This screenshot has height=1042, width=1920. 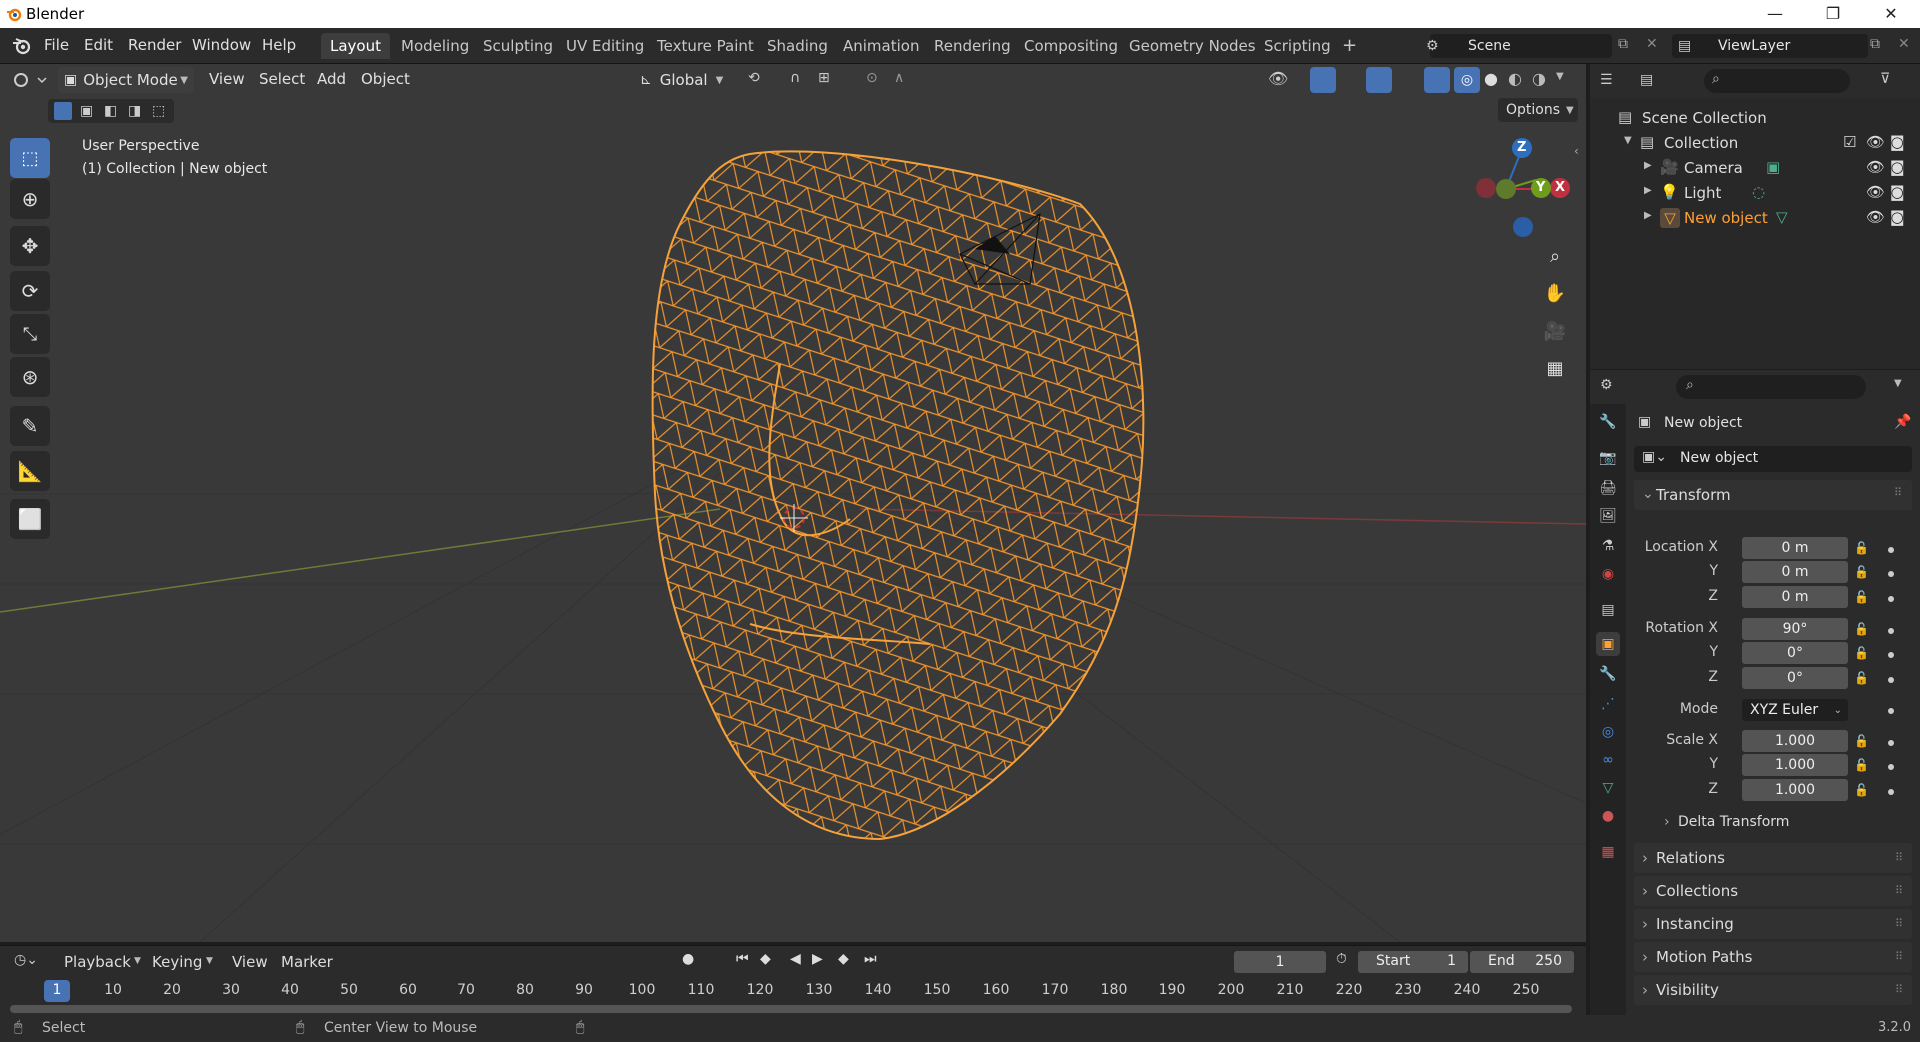 I want to click on pivot-point-icon: ⟲, so click(x=754, y=78).